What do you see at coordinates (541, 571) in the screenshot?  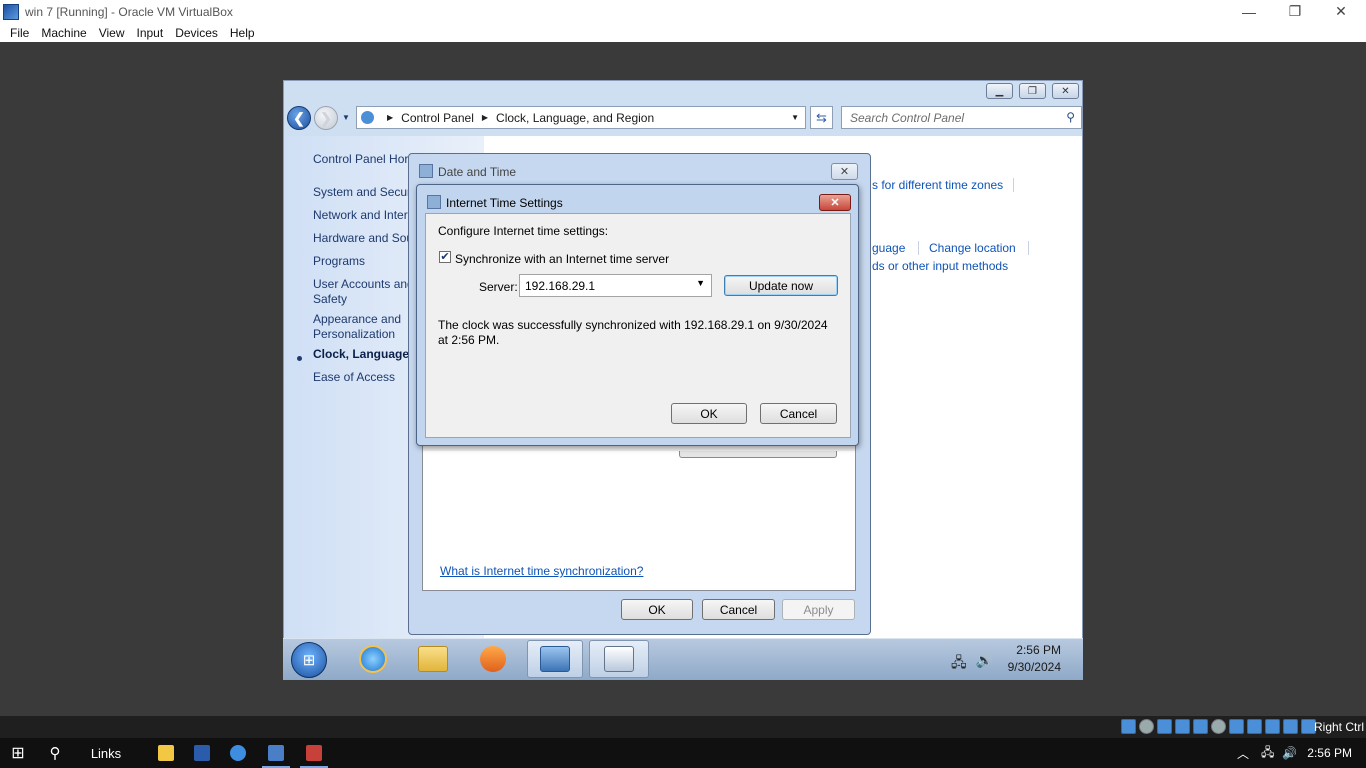 I see `internet-time-help-link: What is Internet time synchronization?` at bounding box center [541, 571].